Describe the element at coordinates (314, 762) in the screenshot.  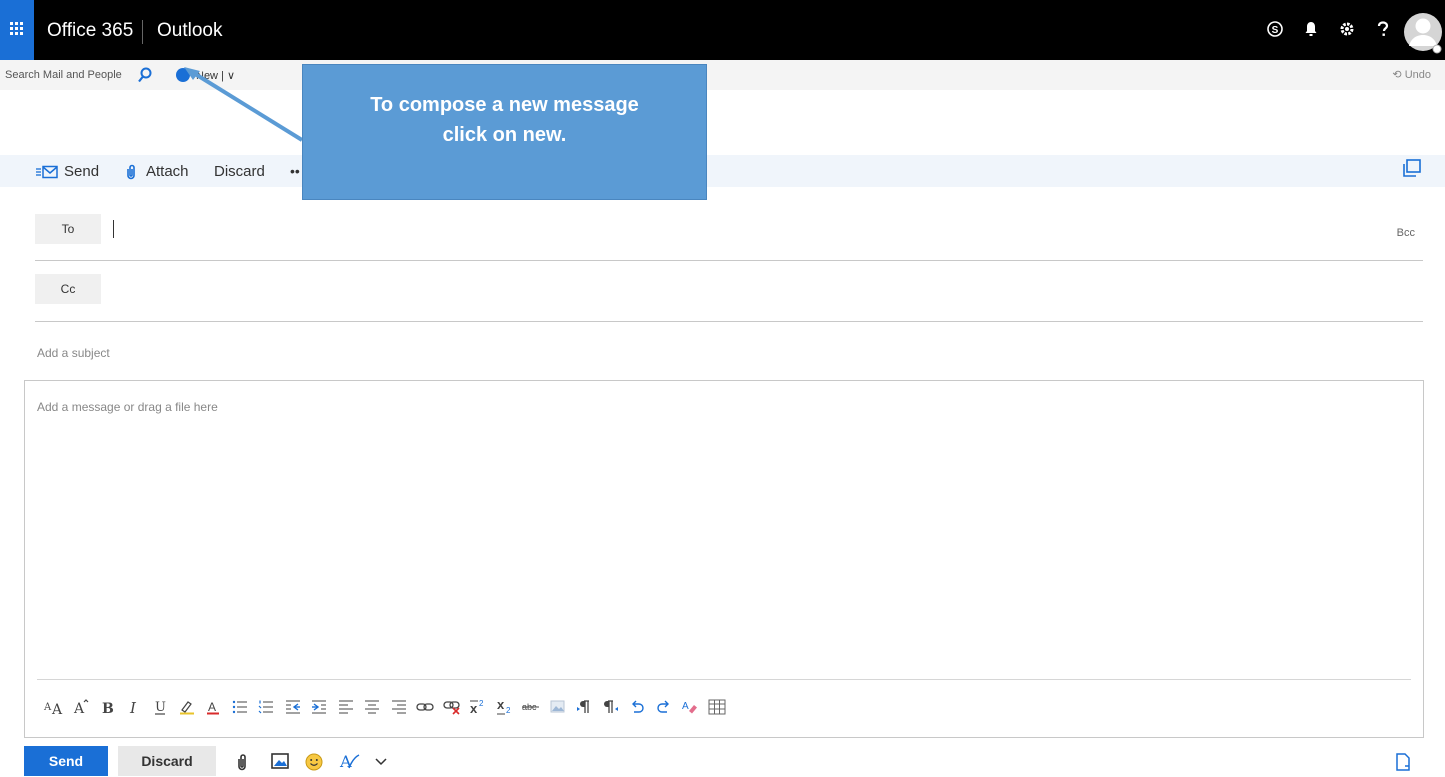
I see `emoji-icon` at that location.